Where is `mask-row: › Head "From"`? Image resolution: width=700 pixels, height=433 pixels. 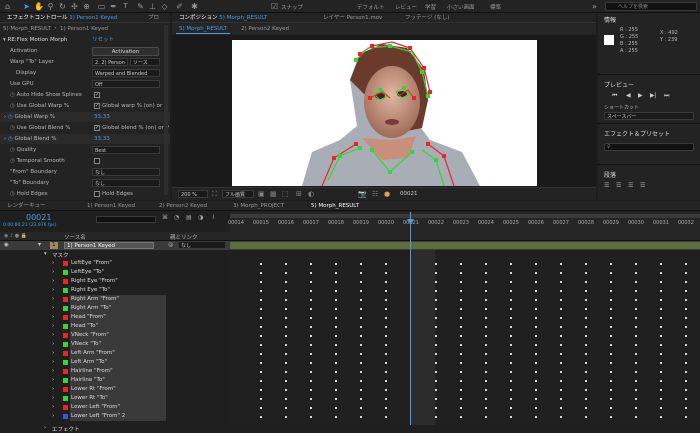 mask-row: › Head "From" is located at coordinates (115, 317).